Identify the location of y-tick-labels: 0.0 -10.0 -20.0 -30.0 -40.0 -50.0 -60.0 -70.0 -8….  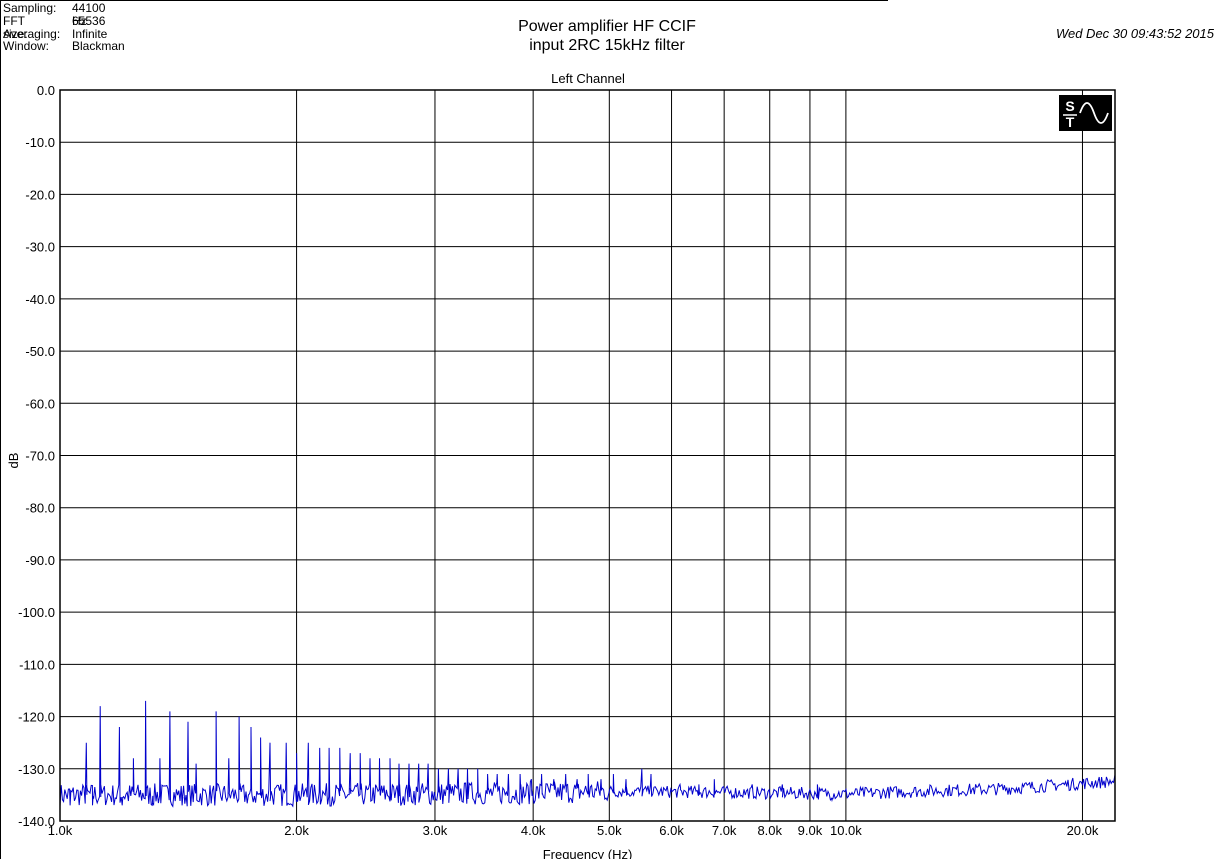
(36, 456).